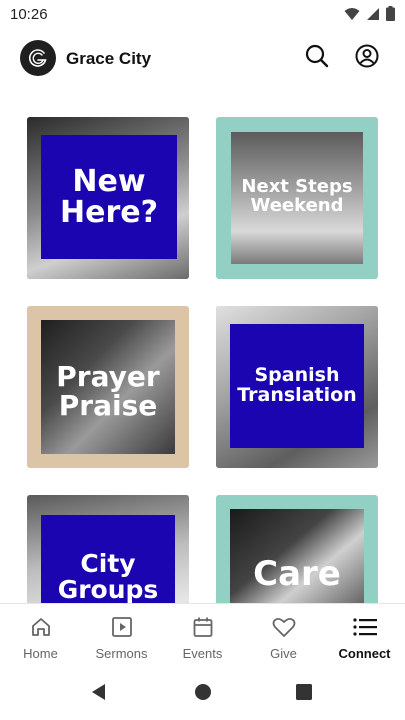 The image size is (405, 720). What do you see at coordinates (108, 559) in the screenshot?
I see `tile-label: City Groups` at bounding box center [108, 559].